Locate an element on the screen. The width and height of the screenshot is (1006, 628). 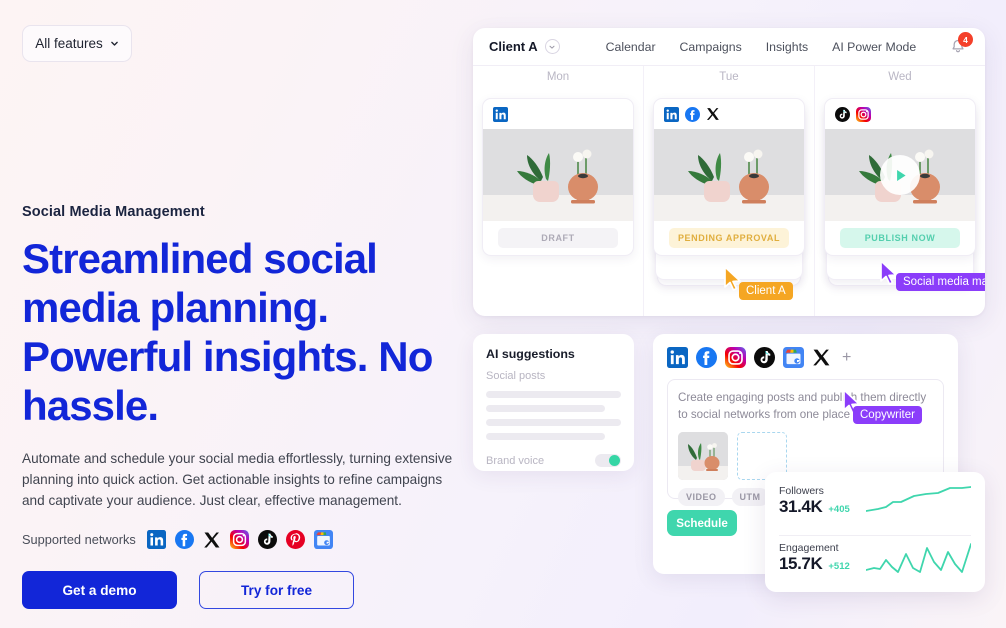
post-status-mon: DRAFT is located at coordinates (558, 238).